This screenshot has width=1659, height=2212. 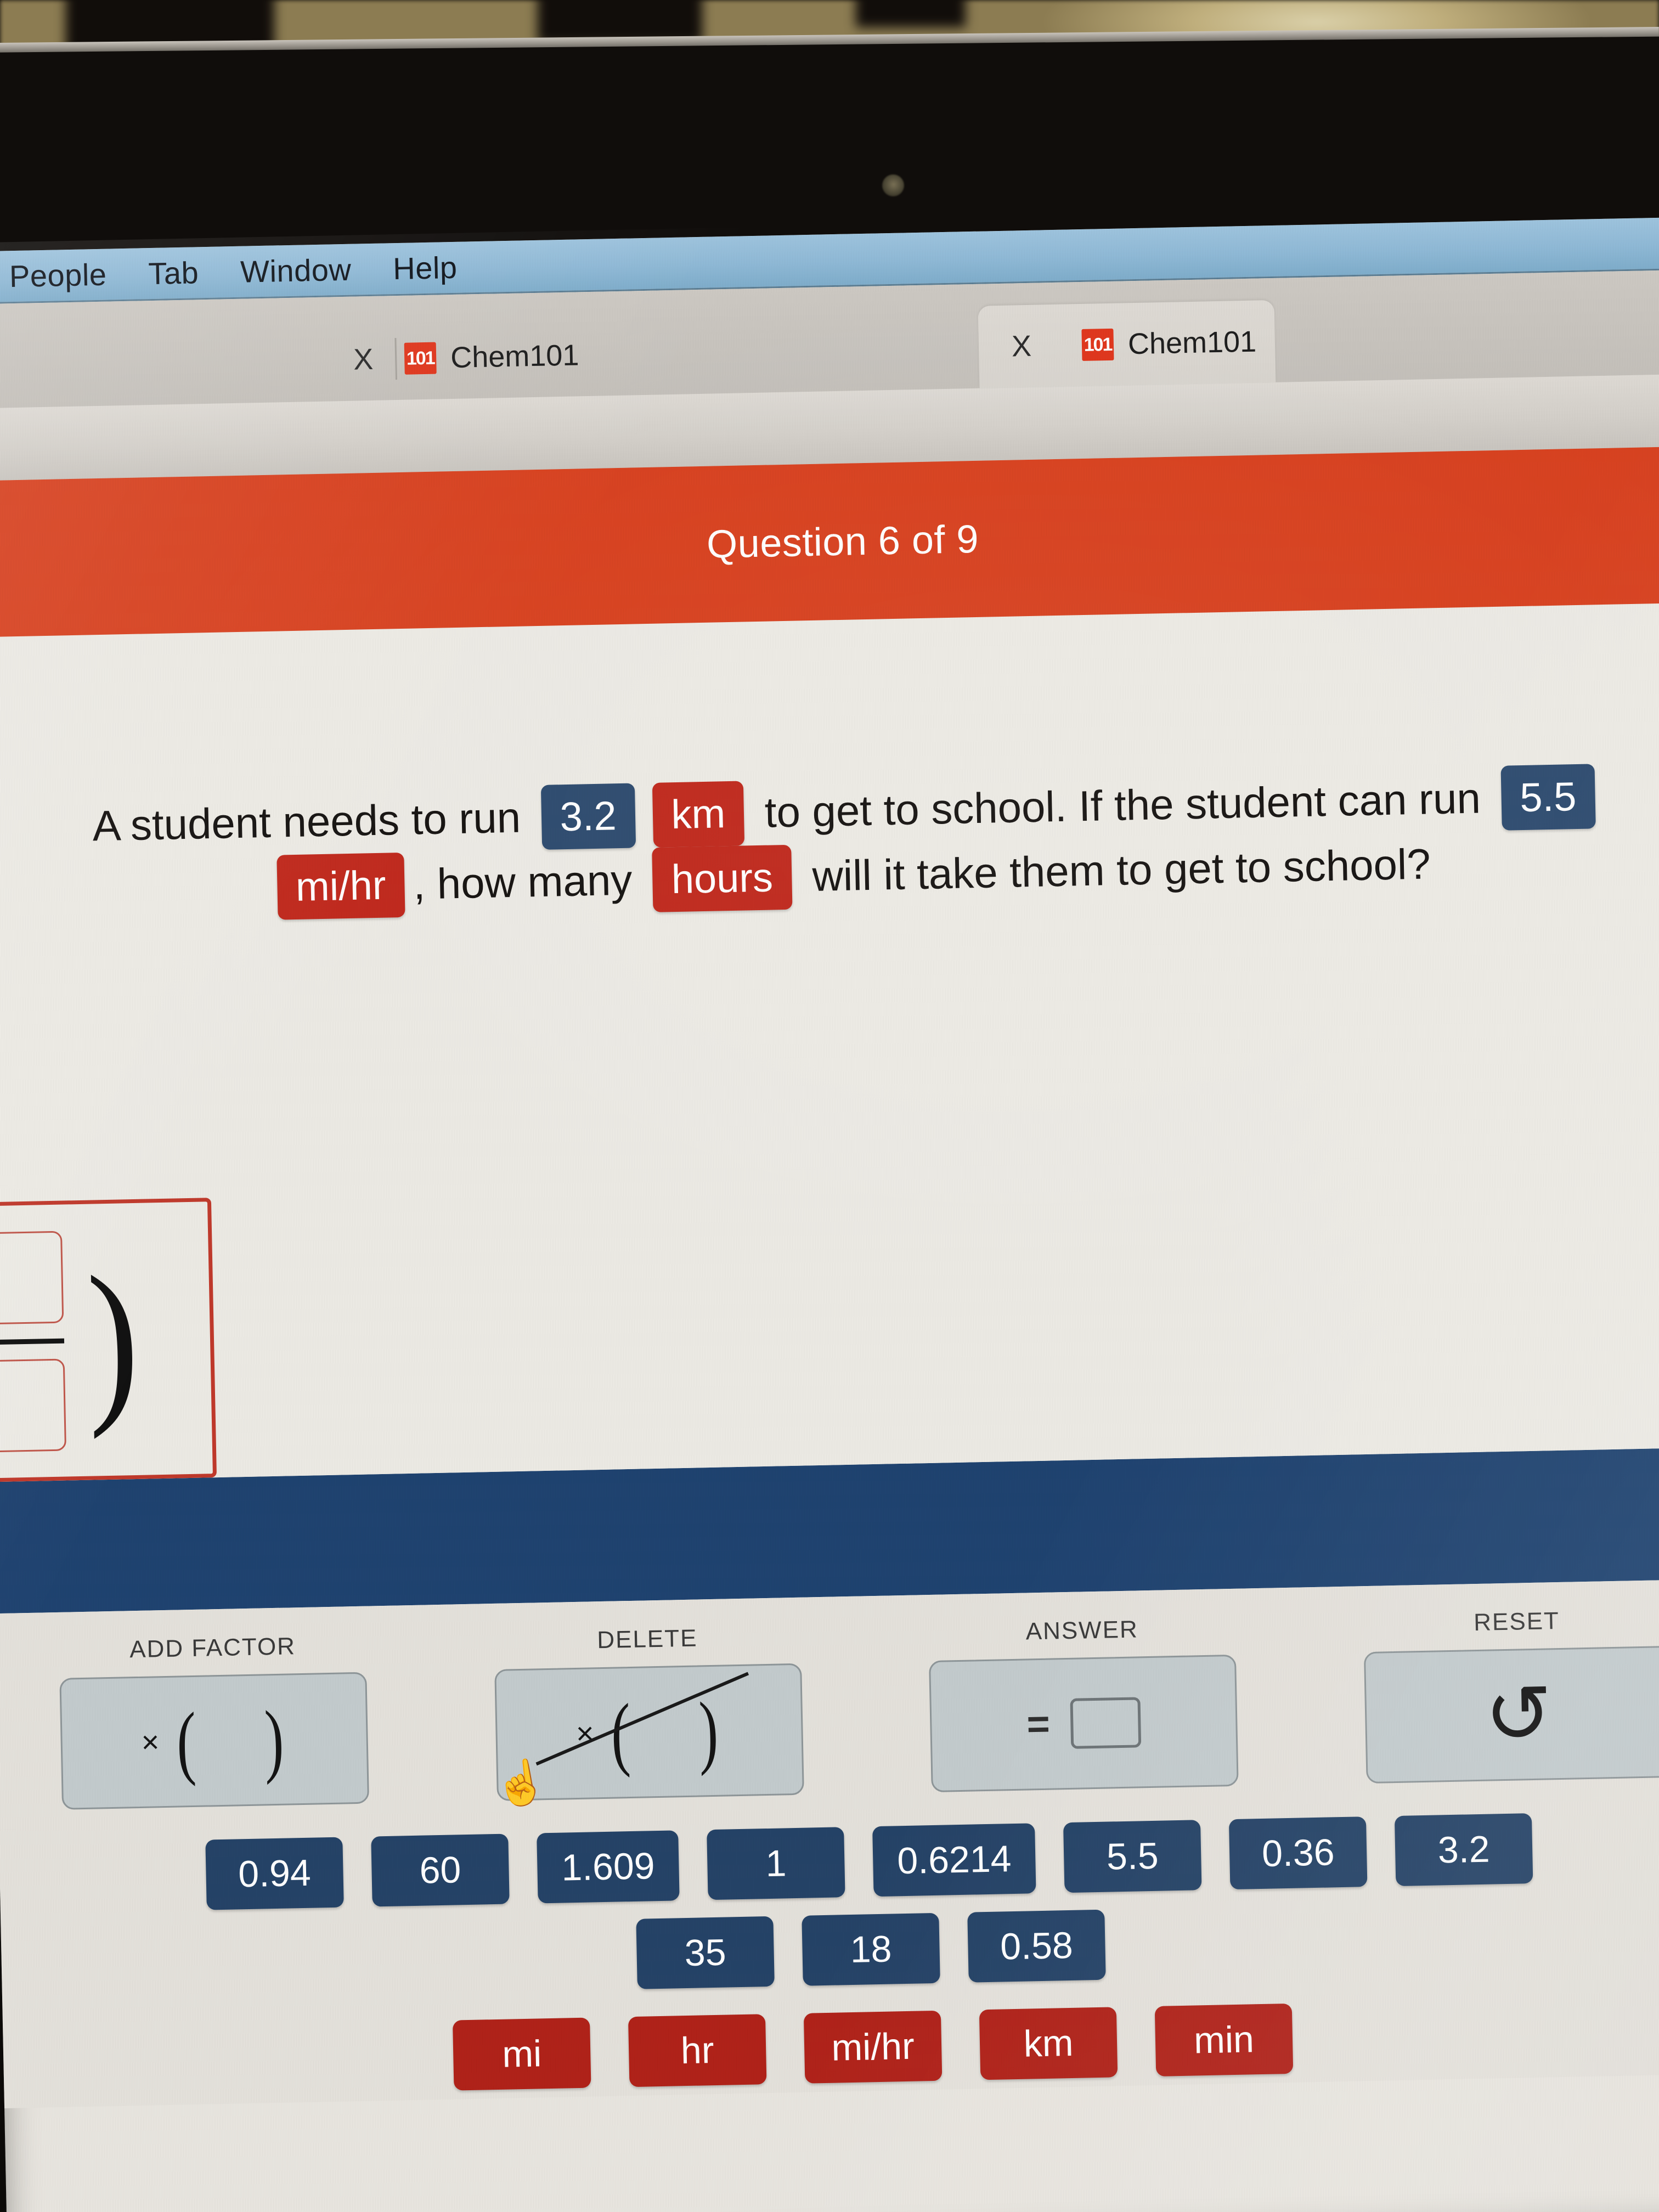 I want to click on unit-chip: km, so click(x=1048, y=2043).